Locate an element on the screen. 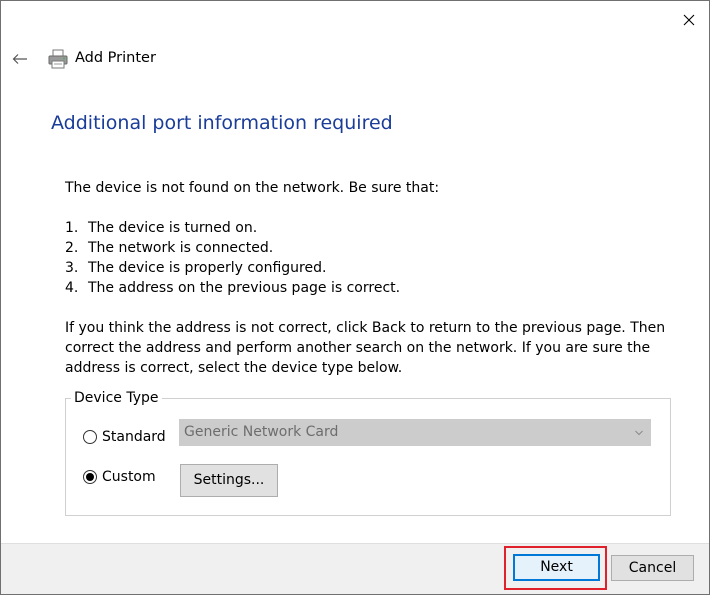 The width and height of the screenshot is (710, 595). checklist-item: 2. The network is connected. is located at coordinates (232, 248).